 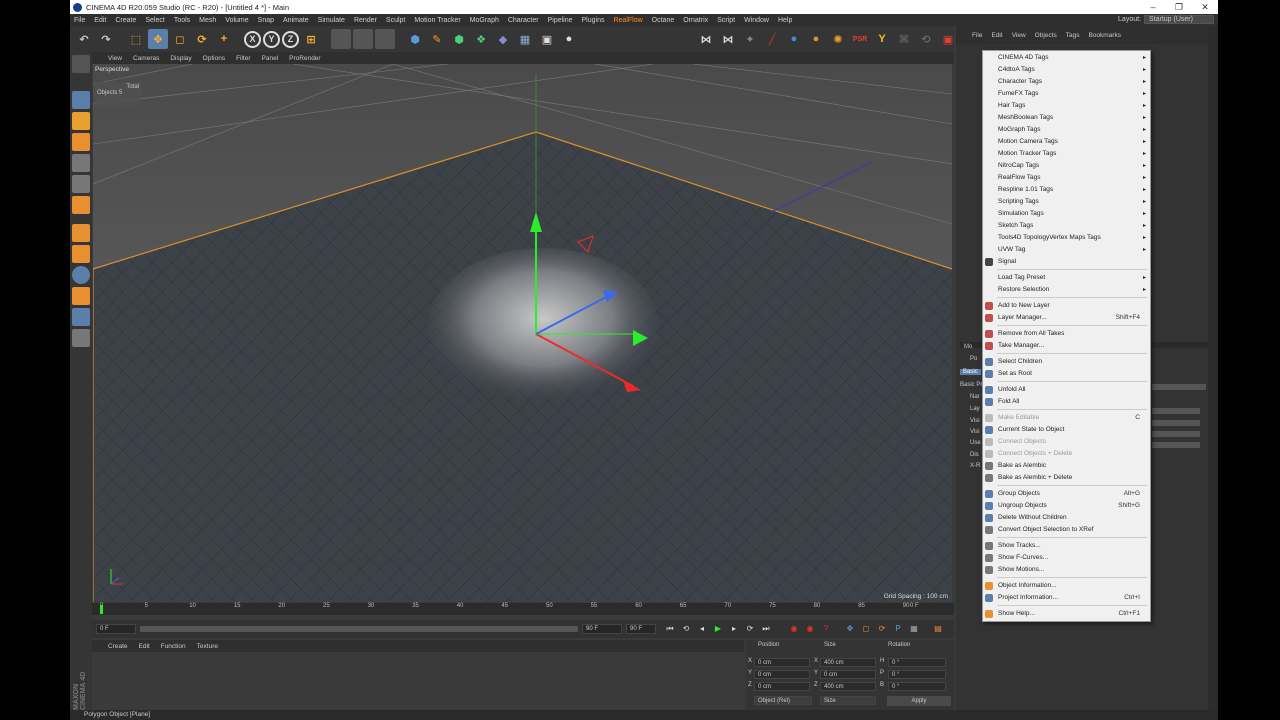 What do you see at coordinates (996, 35) in the screenshot?
I see `om-menu-edit: Edit` at bounding box center [996, 35].